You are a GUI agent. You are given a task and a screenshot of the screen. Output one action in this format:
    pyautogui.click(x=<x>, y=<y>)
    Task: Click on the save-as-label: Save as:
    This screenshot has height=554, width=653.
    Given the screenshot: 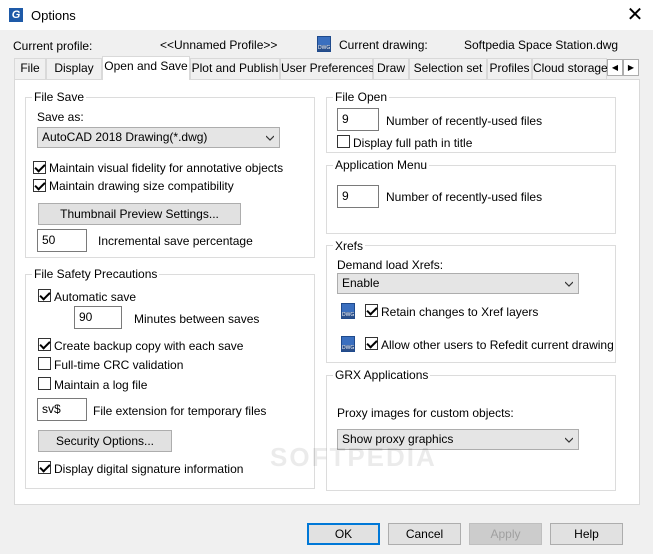 What is the action you would take?
    pyautogui.click(x=60, y=117)
    